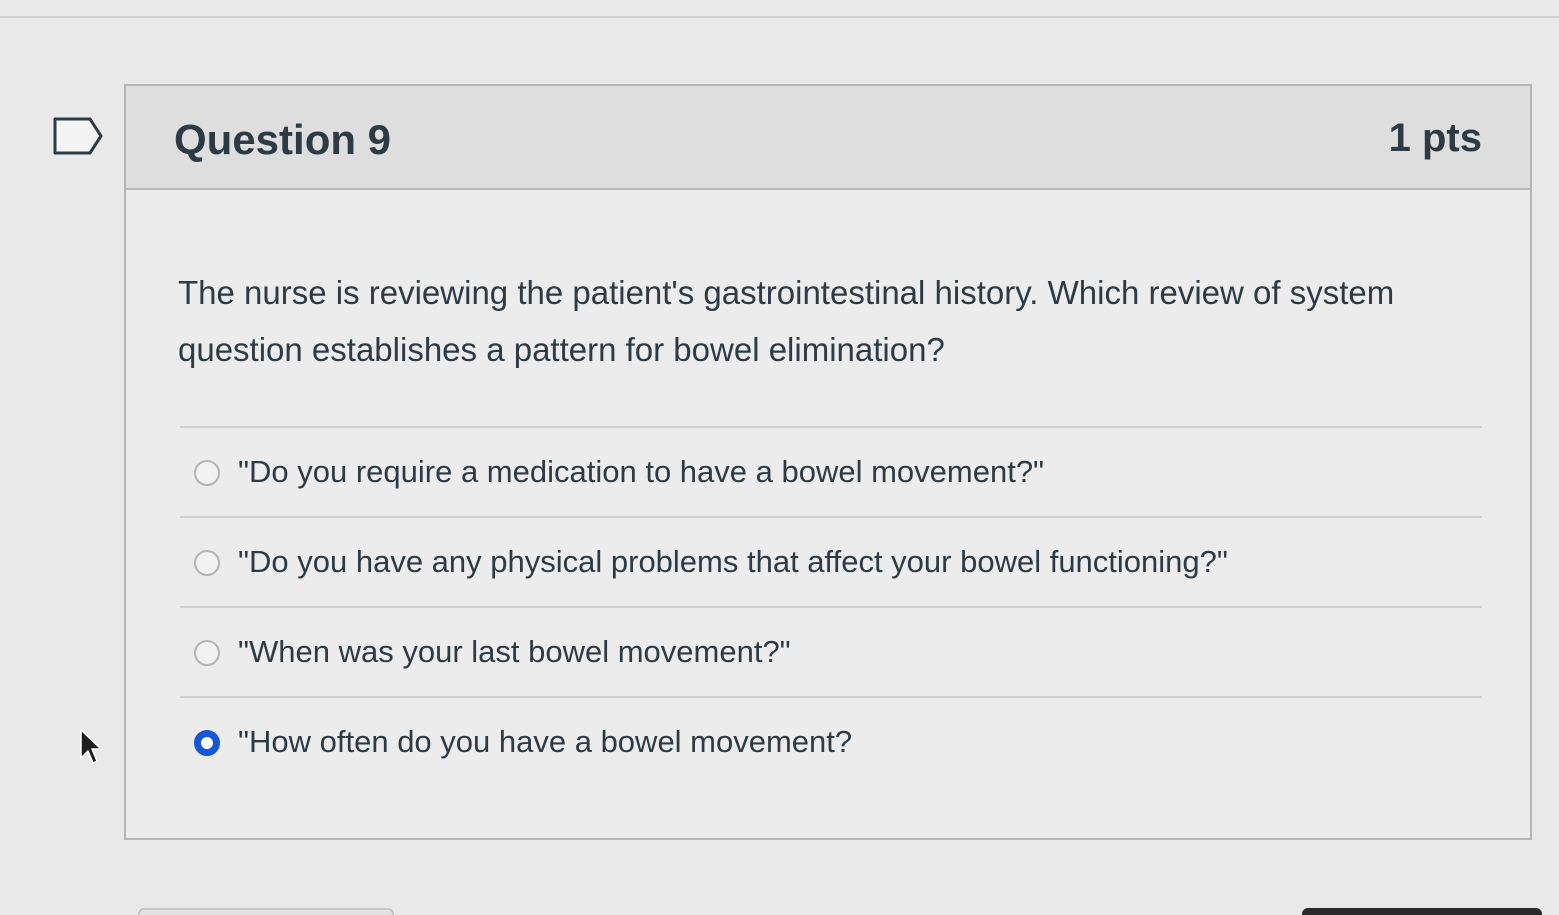  I want to click on flag-question-icon, so click(78, 136).